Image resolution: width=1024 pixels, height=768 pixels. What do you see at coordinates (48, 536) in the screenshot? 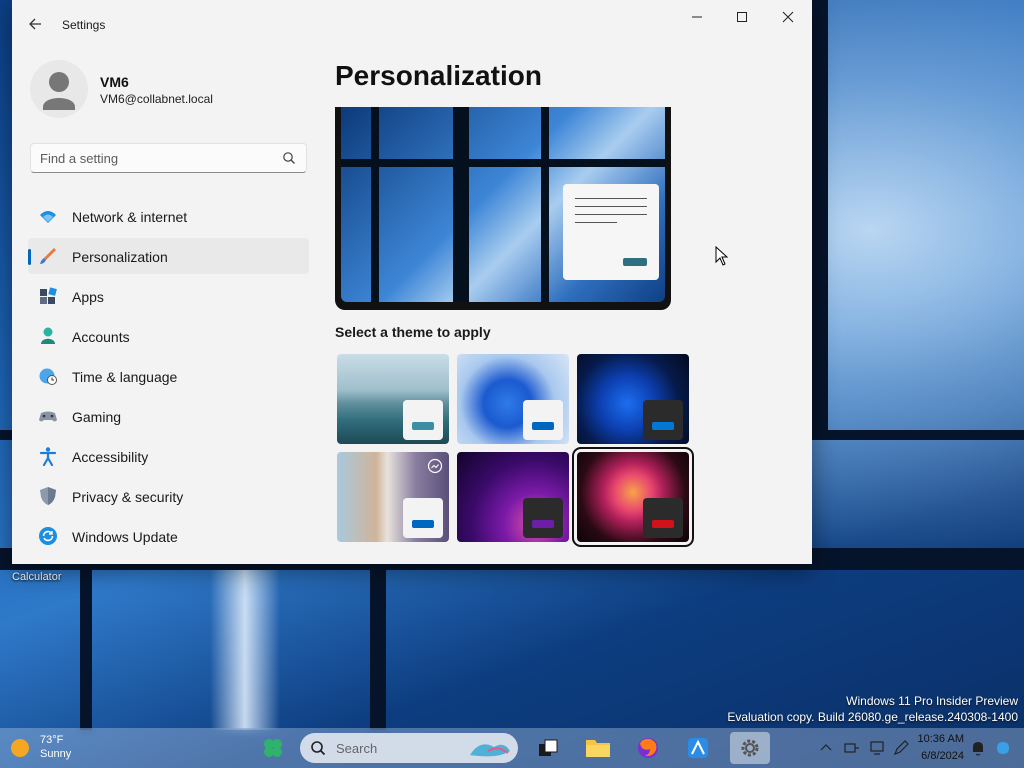
I see `update-icon` at bounding box center [48, 536].